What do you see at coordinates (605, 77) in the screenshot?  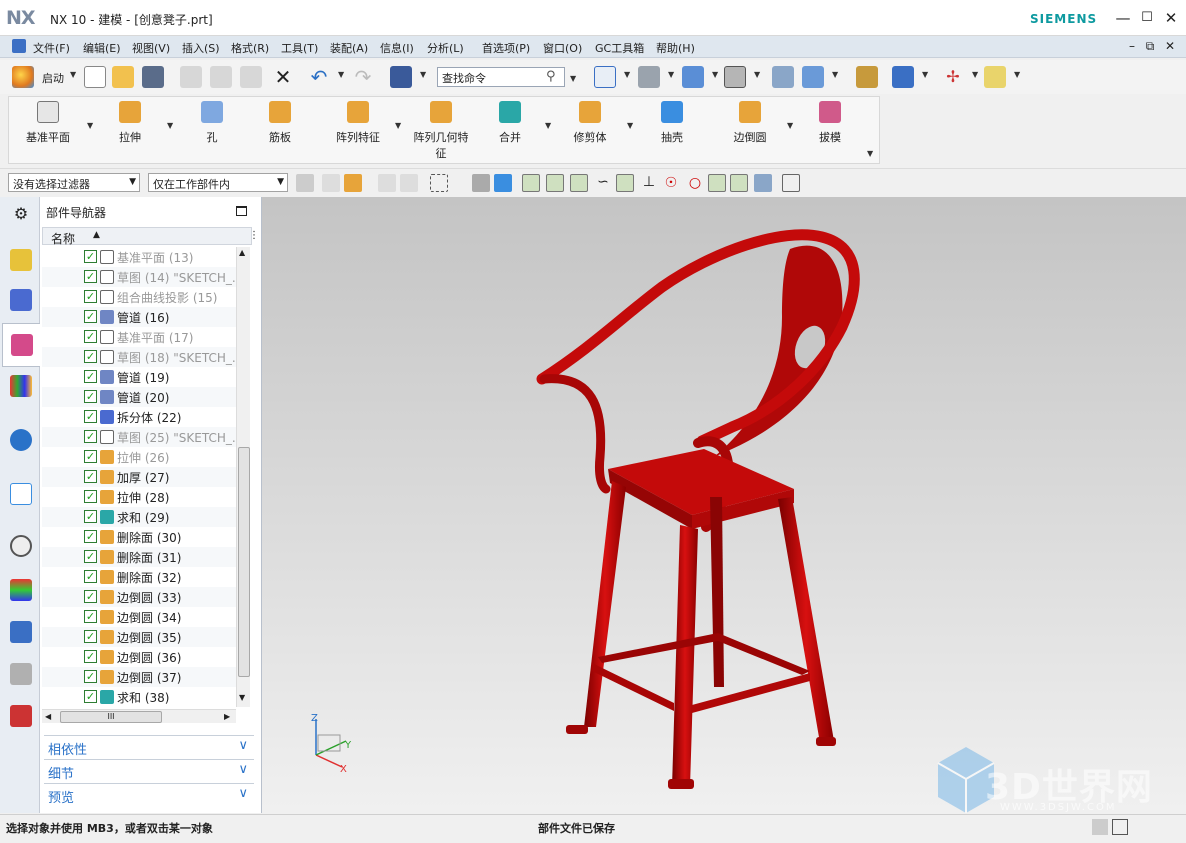 I see `fit-view-icon` at bounding box center [605, 77].